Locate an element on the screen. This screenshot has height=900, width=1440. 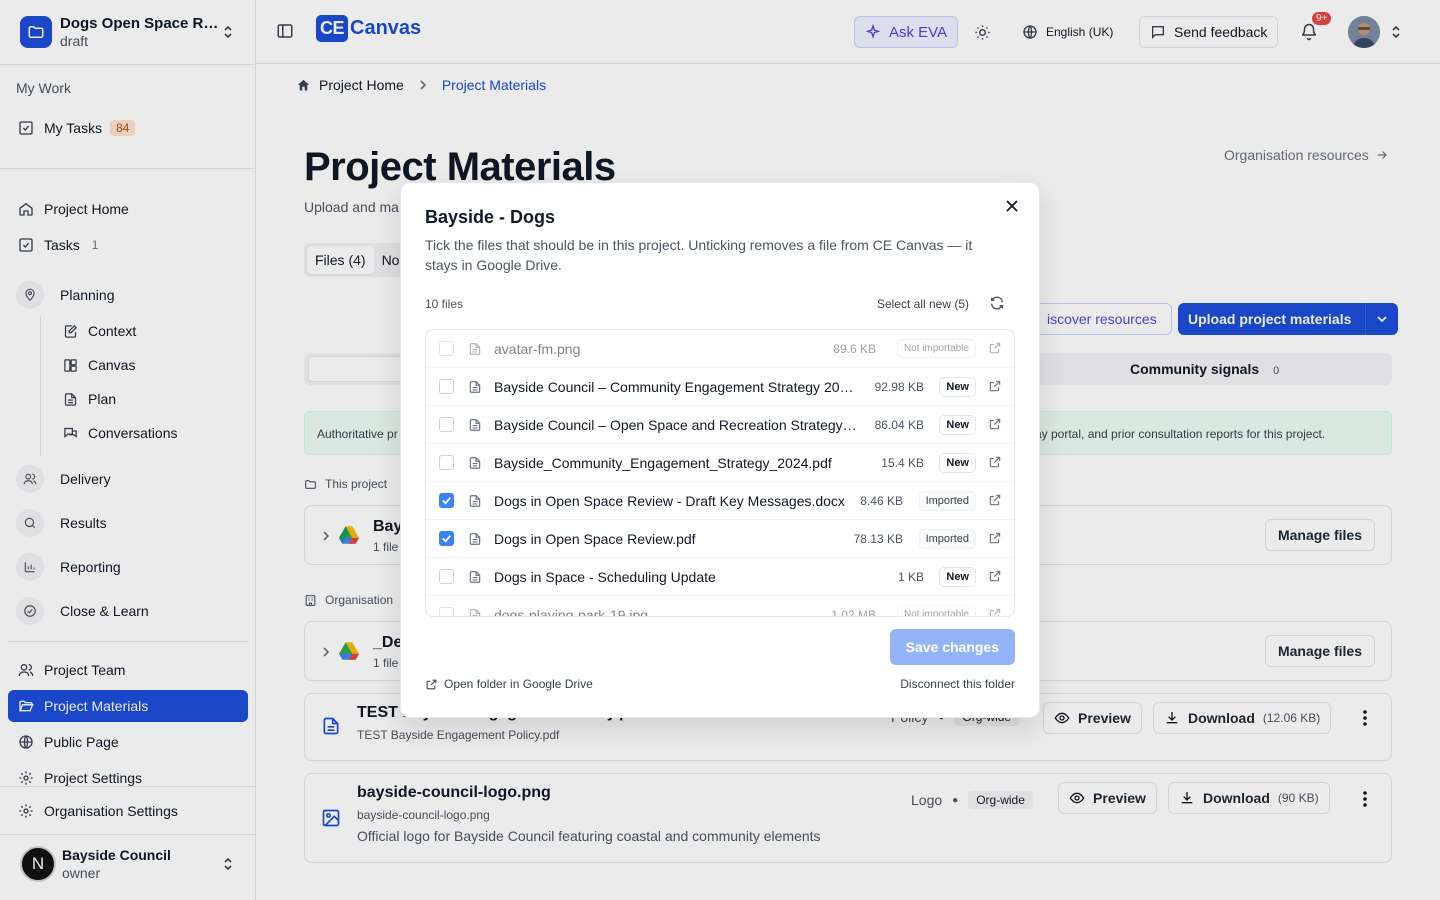
file-size: 1.02 MB is located at coordinates (853, 612).